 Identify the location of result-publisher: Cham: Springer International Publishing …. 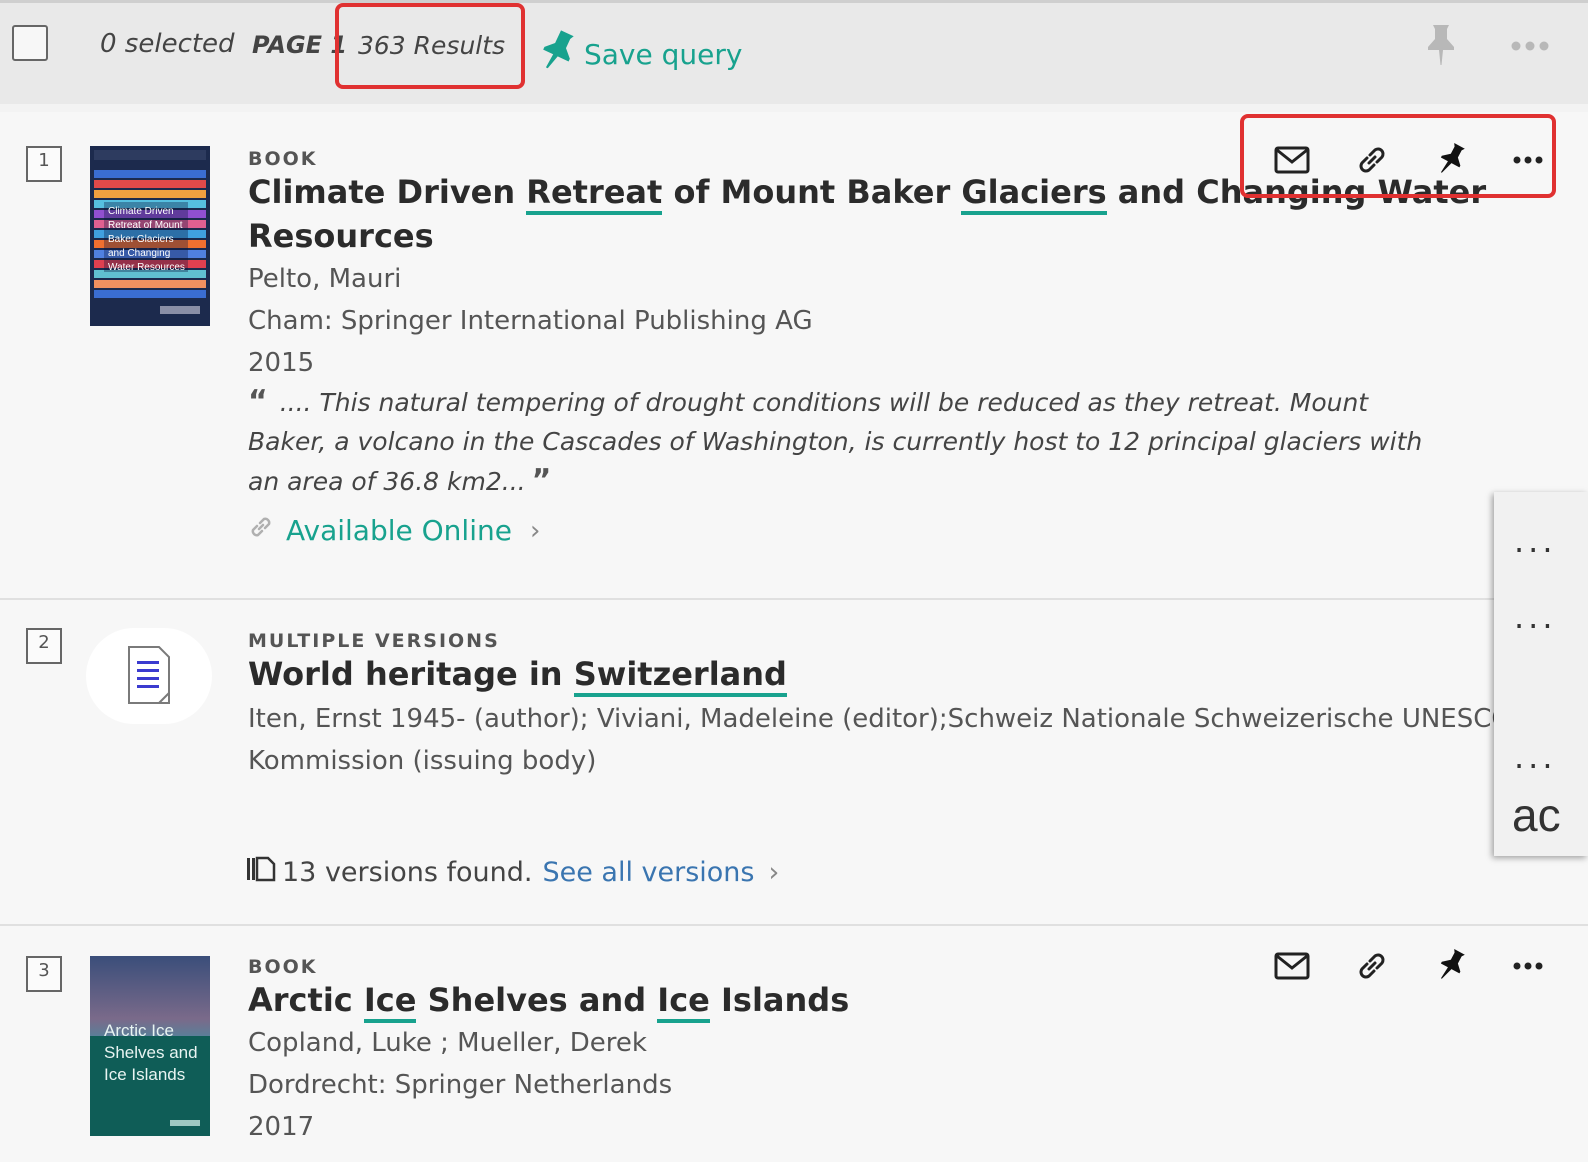
(530, 321).